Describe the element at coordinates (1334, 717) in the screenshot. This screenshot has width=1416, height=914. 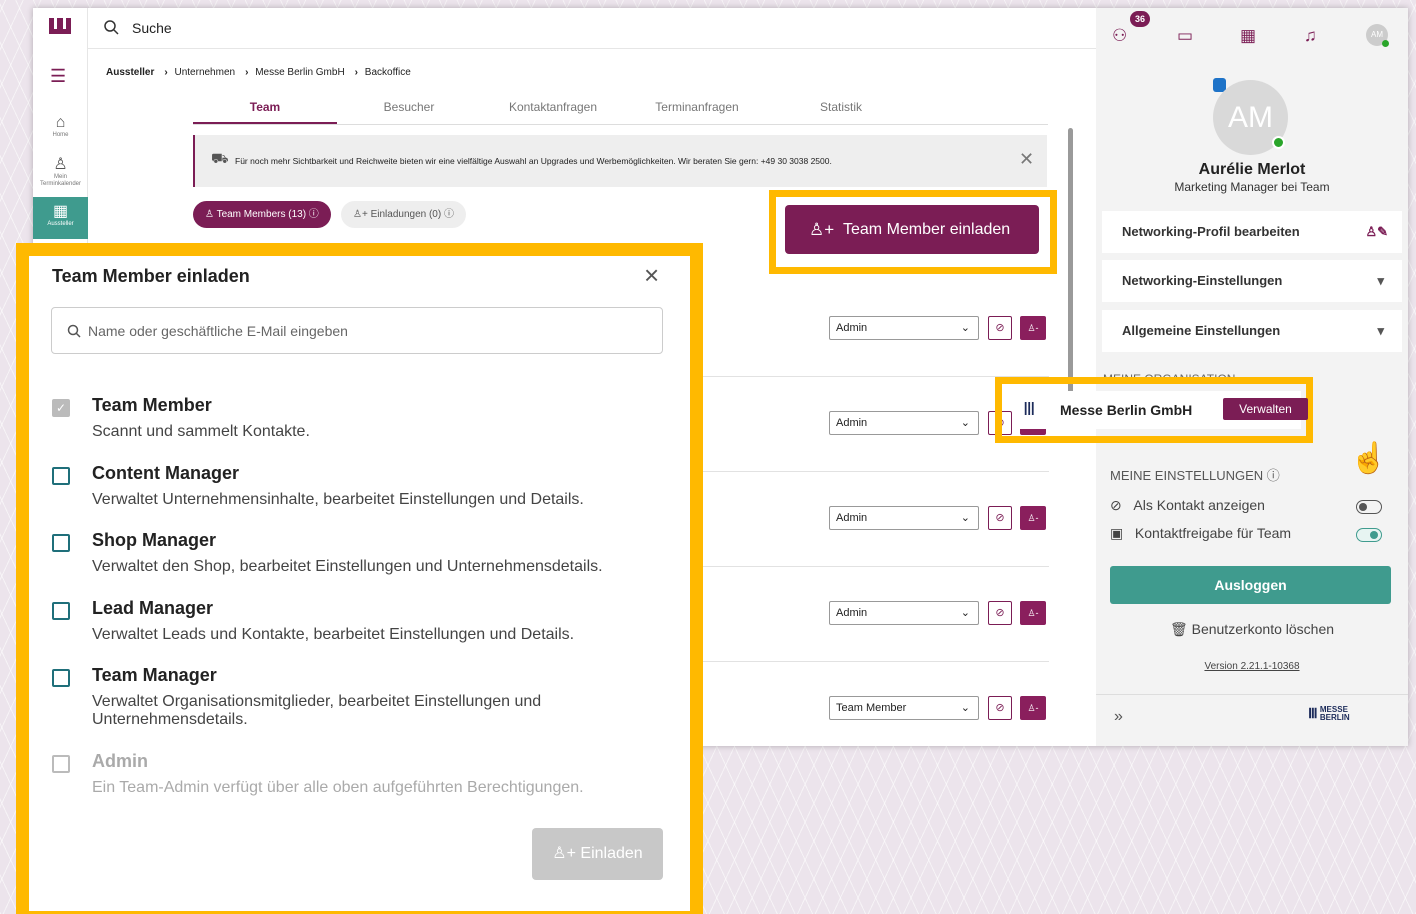
I see `logo-text: BERLIN` at that location.